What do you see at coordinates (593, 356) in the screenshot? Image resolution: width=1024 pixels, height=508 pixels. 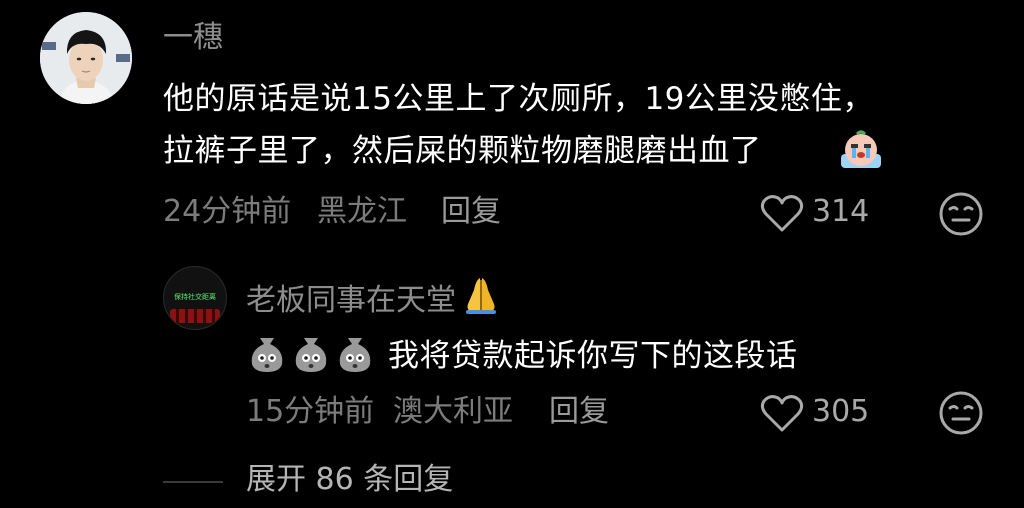 I see `reply-text: 我将贷款起诉你写下的这段话` at bounding box center [593, 356].